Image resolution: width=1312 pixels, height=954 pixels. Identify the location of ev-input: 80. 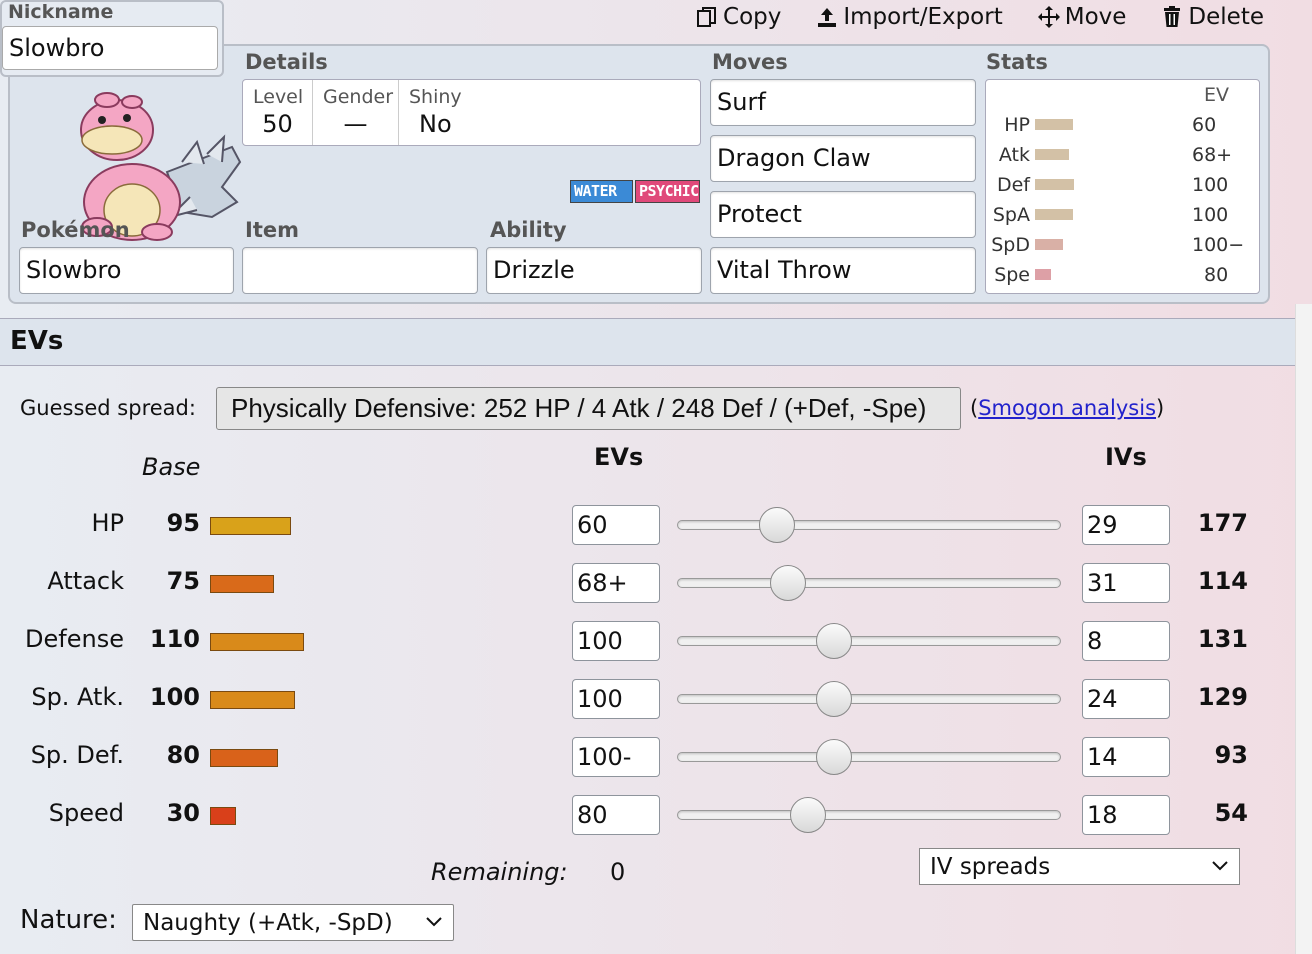
(616, 815).